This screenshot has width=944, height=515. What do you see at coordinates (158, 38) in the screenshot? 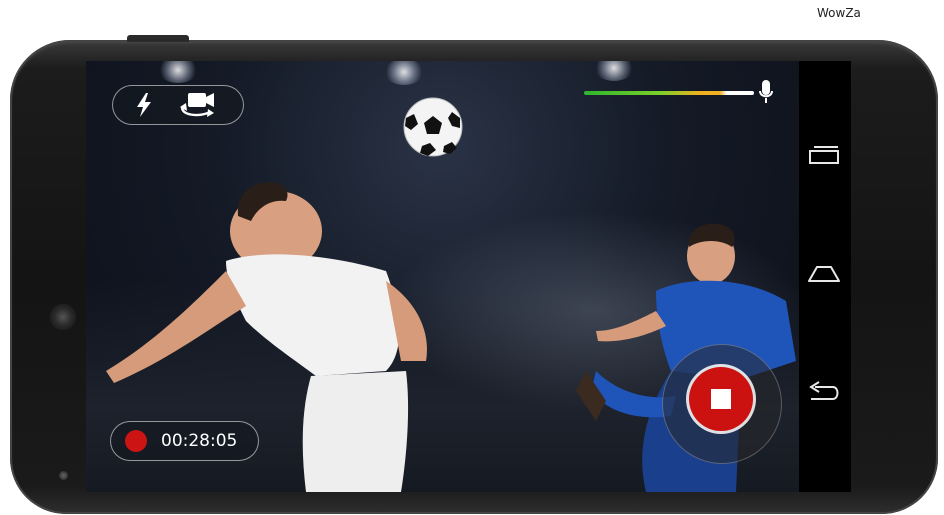
I see `power-button` at bounding box center [158, 38].